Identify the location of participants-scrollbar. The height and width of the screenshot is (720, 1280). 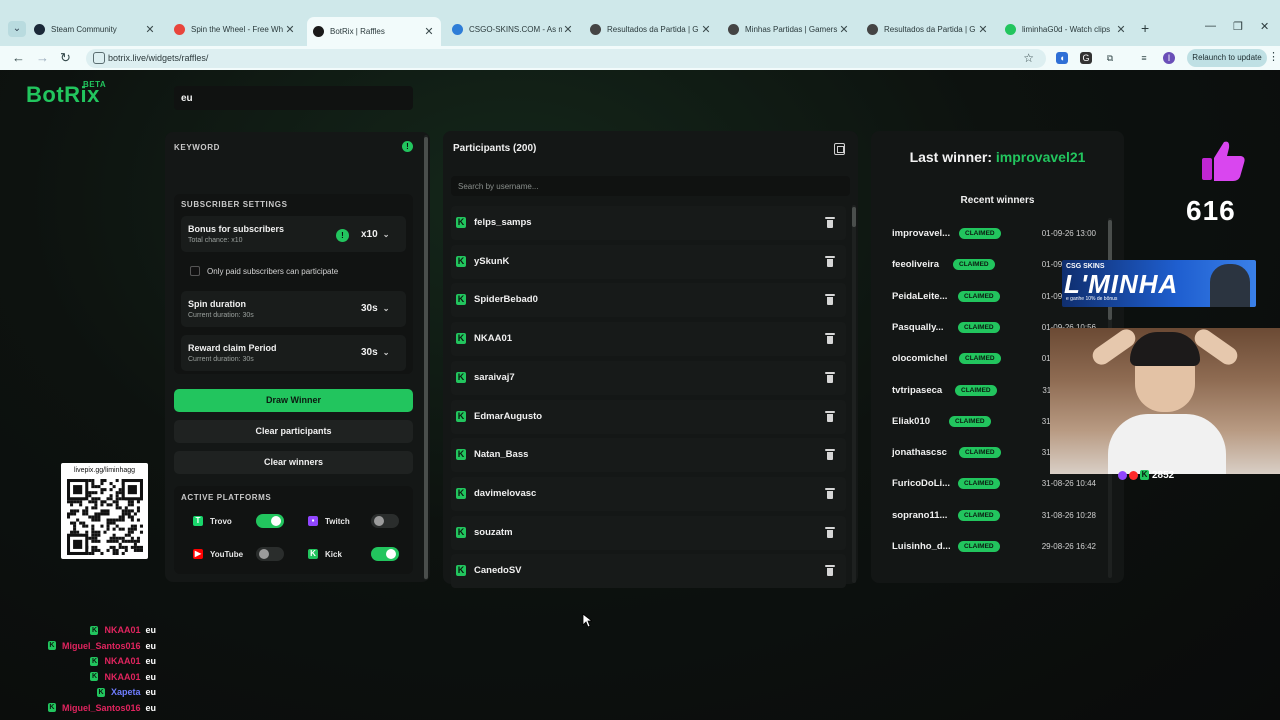
(854, 394).